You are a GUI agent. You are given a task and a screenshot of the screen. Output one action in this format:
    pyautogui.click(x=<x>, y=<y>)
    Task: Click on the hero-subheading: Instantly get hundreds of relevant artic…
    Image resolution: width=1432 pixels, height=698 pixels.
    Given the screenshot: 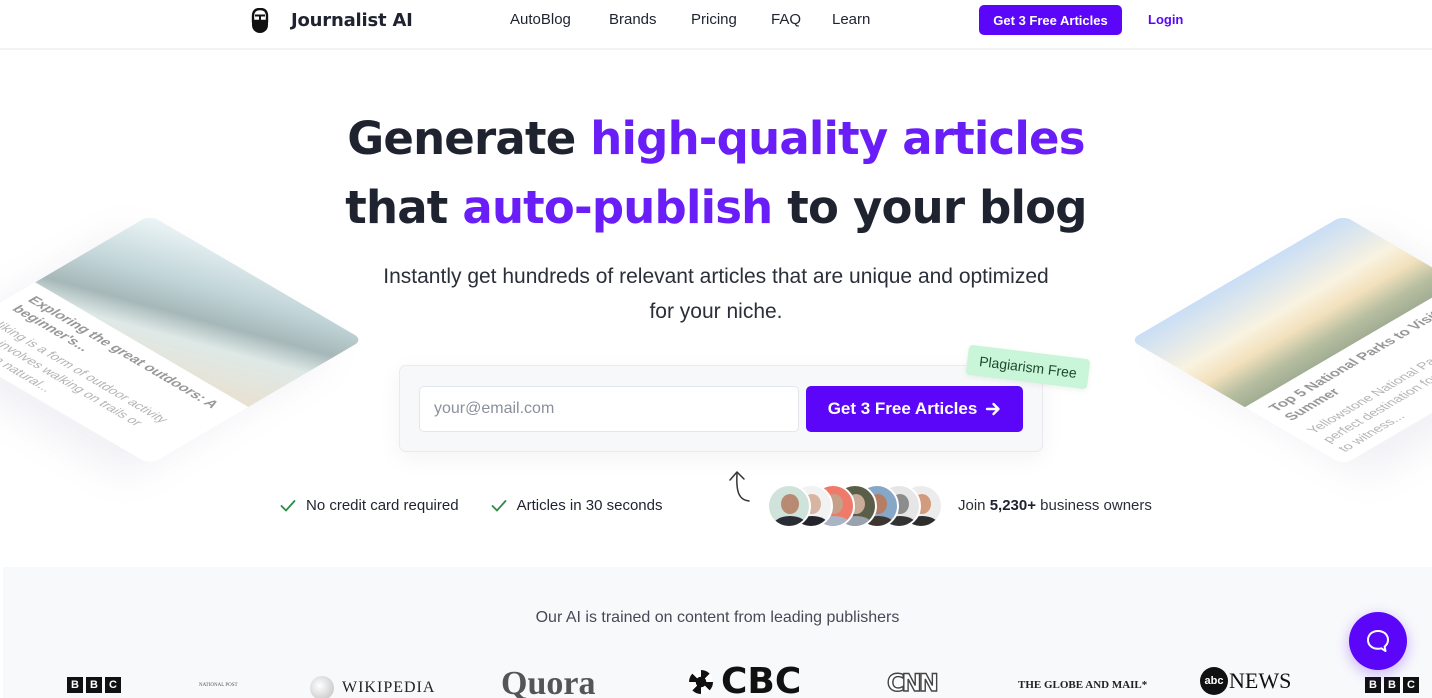 What is the action you would take?
    pyautogui.click(x=716, y=294)
    